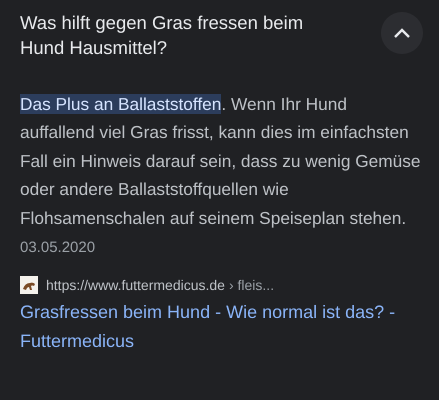 Image resolution: width=439 pixels, height=400 pixels. I want to click on source-url: https://www.futtermedicus.de, so click(135, 285).